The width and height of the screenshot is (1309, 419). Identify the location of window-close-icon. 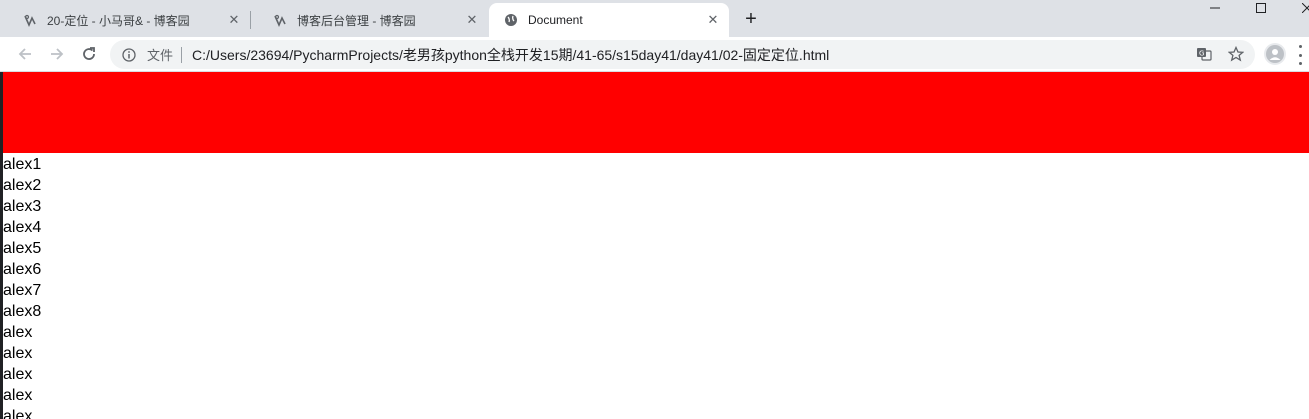
(1296, 8).